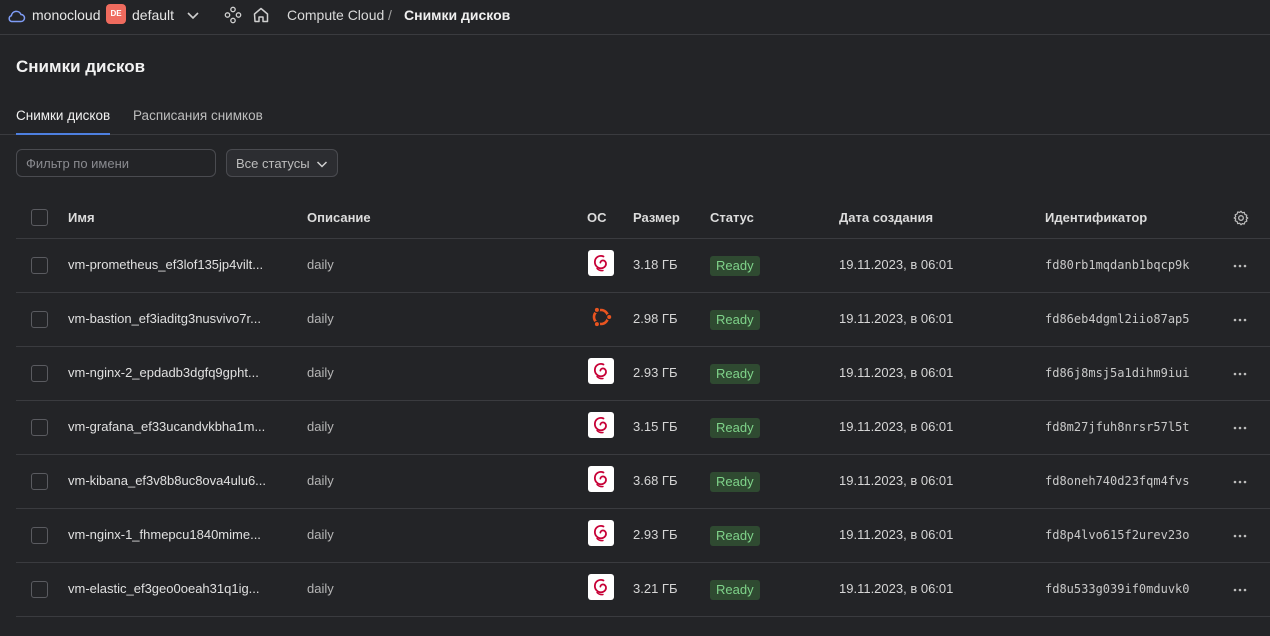  I want to click on snapshot-id: fd80rb1mqdanb1bqcp9k, so click(1117, 265).